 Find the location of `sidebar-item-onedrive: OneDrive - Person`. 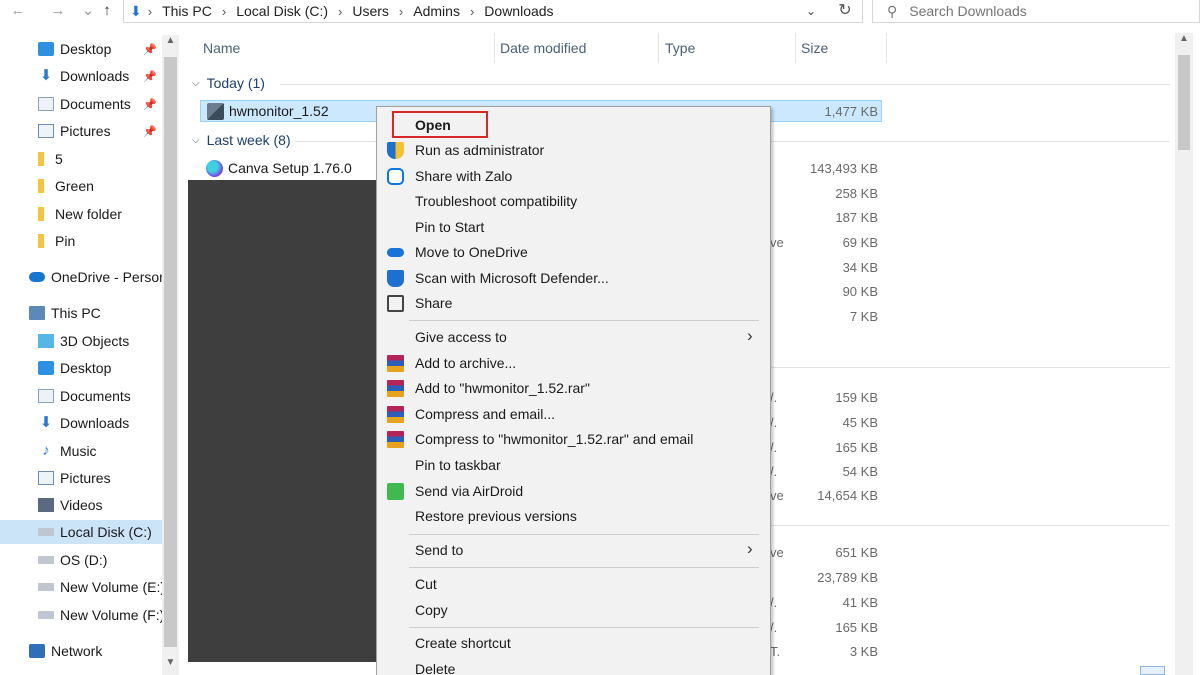

sidebar-item-onedrive: OneDrive - Person is located at coordinates (81, 277).